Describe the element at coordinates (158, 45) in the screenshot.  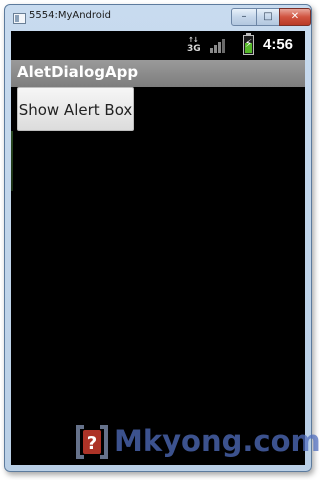
I see `status-bar: ↑↓ 3G ⚡ 4:56` at that location.